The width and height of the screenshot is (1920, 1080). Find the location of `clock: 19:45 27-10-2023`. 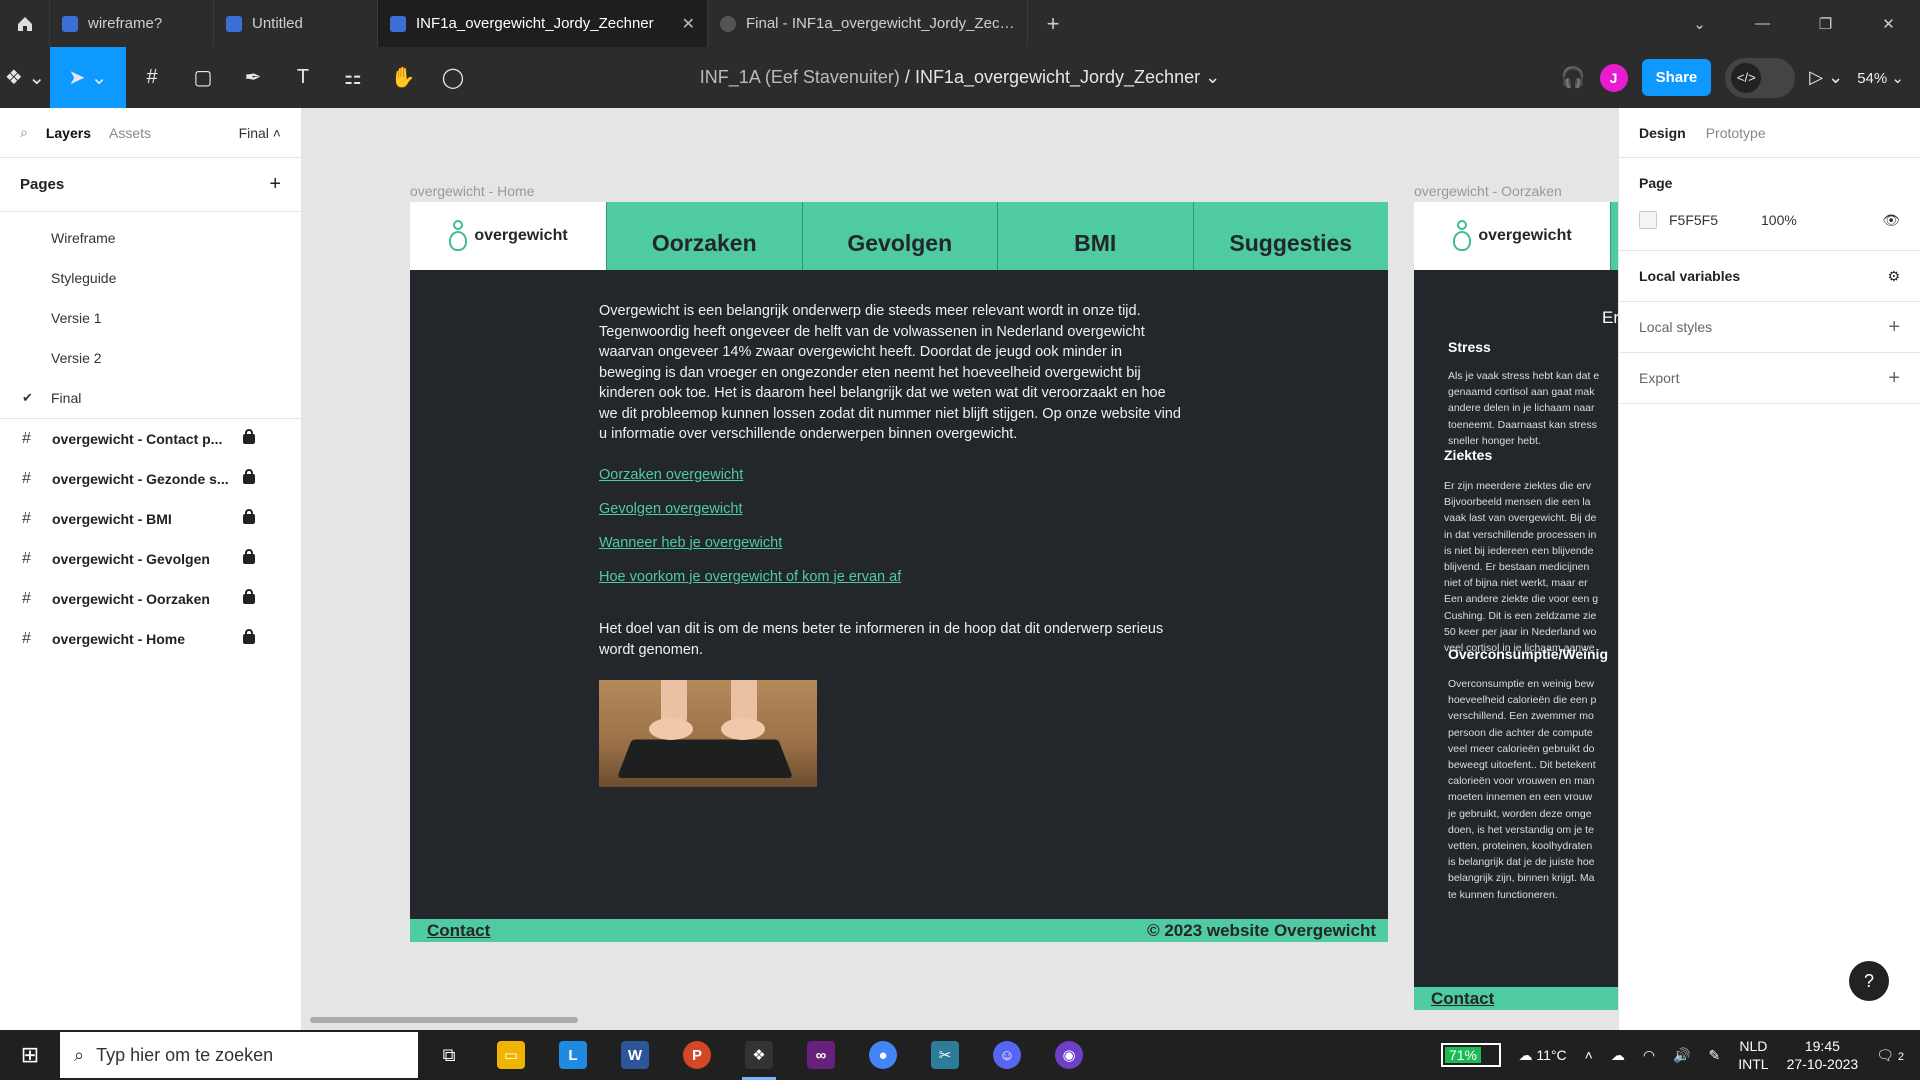

clock: 19:45 27-10-2023 is located at coordinates (1823, 1055).